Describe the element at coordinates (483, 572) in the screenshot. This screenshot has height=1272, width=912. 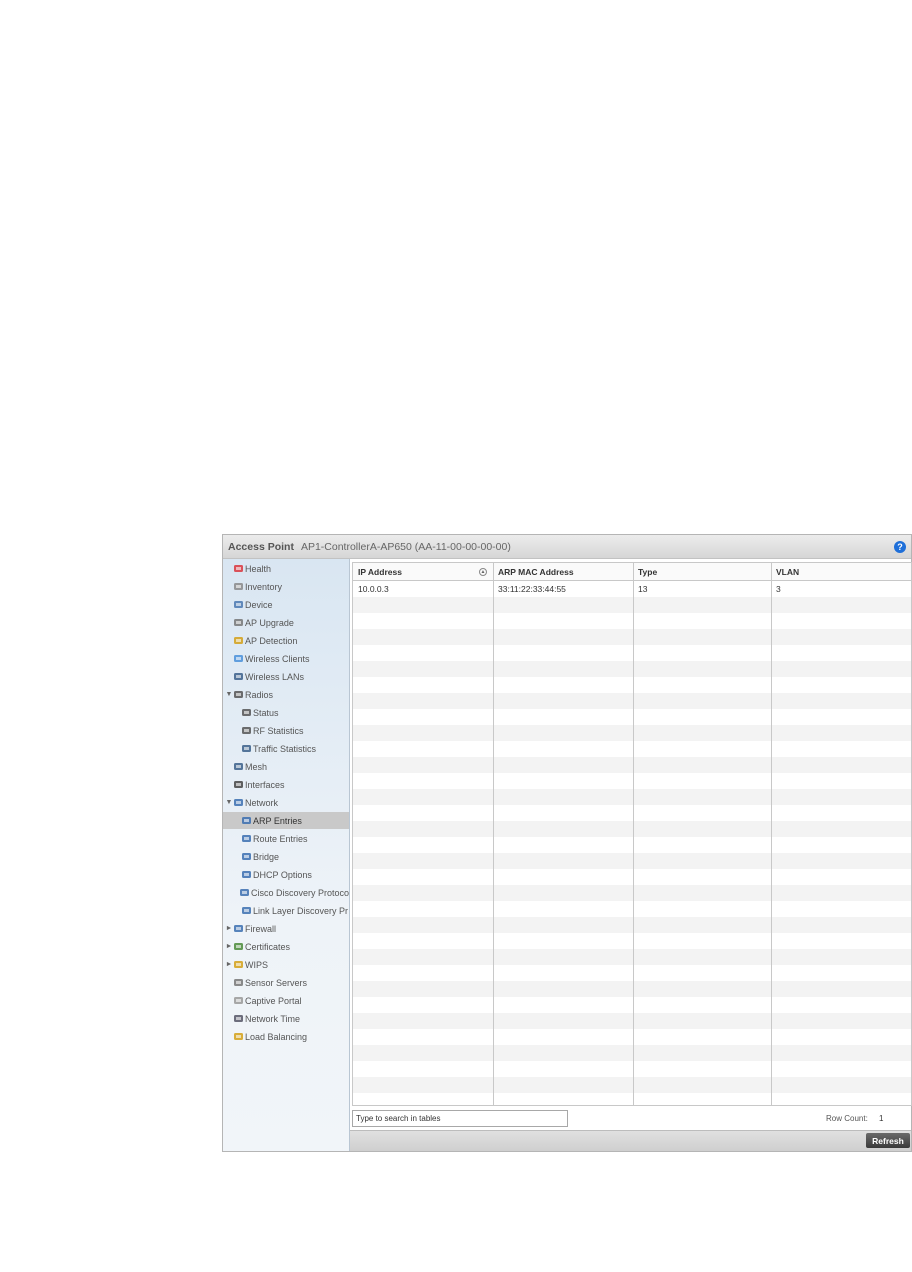
I see `sort-icon: ▲` at that location.